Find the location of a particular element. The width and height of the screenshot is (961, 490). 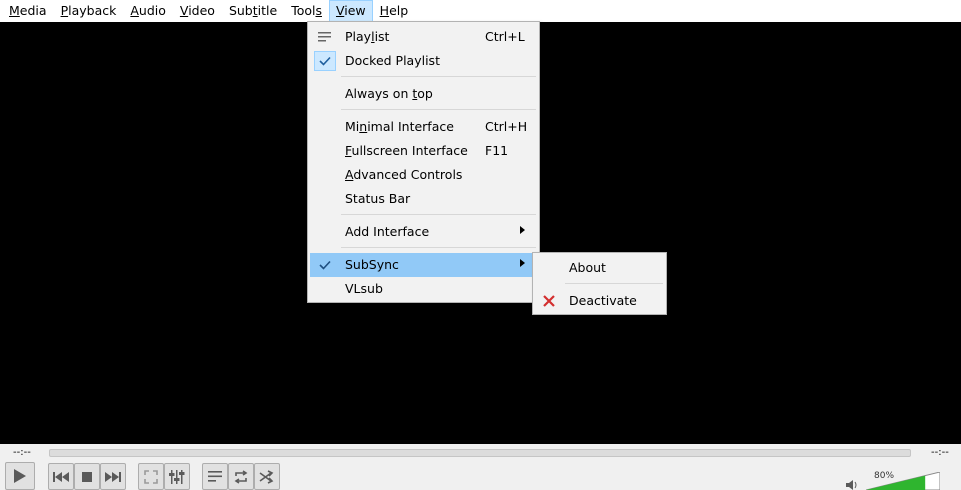

speaker-icon is located at coordinates (852, 485).